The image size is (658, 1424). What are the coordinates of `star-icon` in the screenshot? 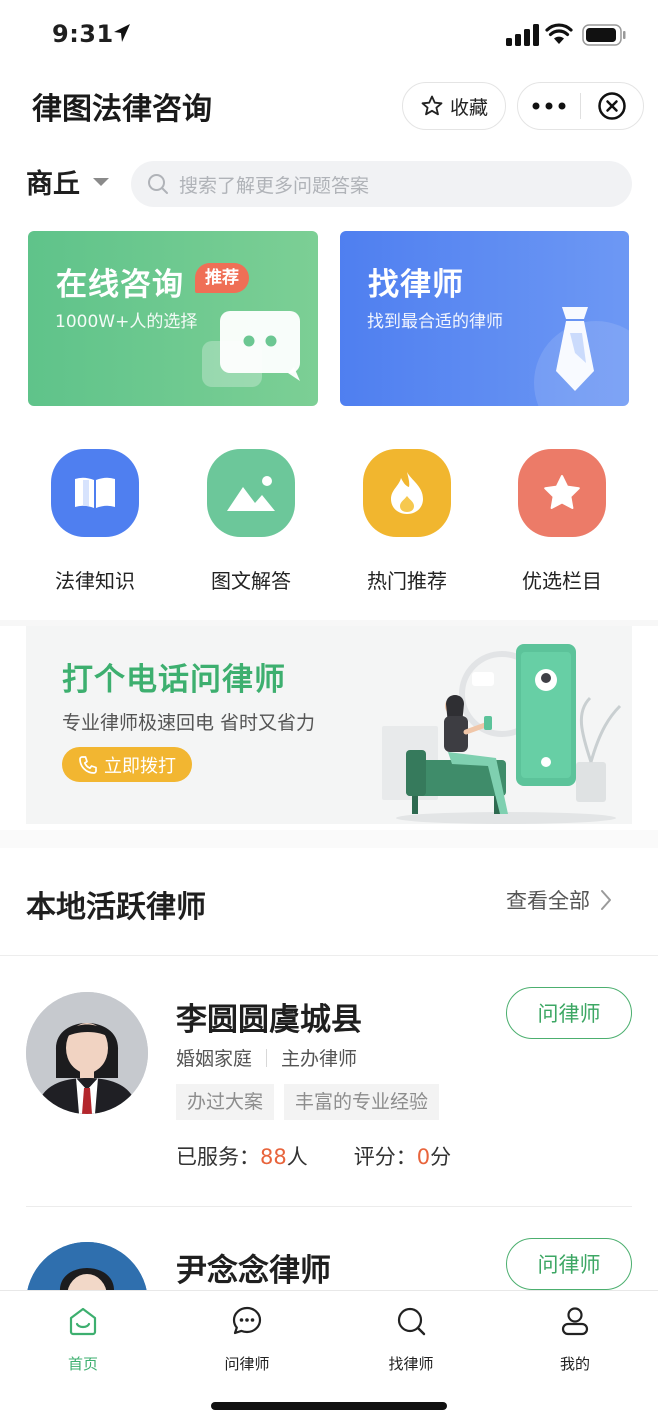 It's located at (562, 493).